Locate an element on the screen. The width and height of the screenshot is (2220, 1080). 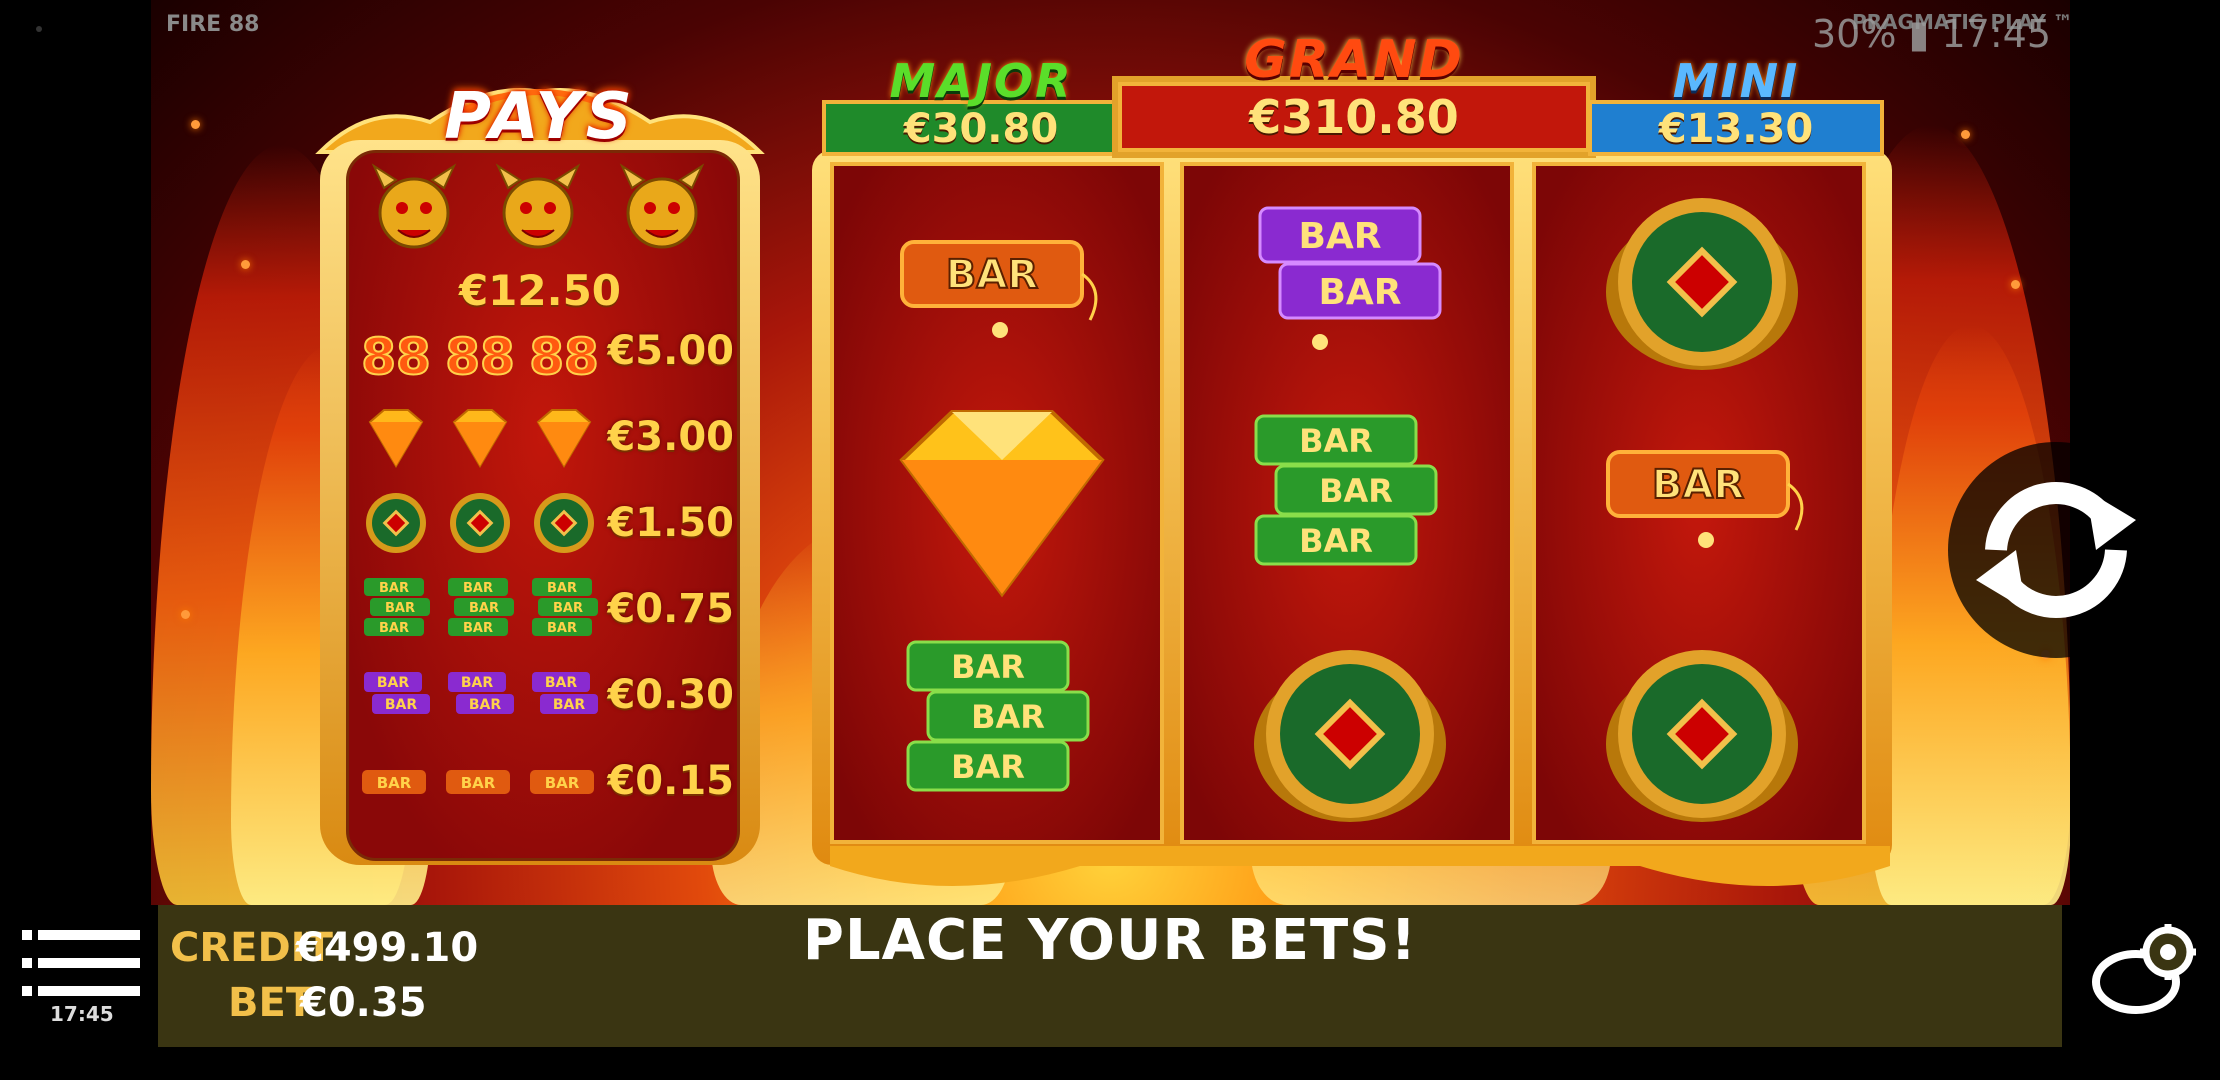
bet-value: €0.35 is located at coordinates (363, 1003).